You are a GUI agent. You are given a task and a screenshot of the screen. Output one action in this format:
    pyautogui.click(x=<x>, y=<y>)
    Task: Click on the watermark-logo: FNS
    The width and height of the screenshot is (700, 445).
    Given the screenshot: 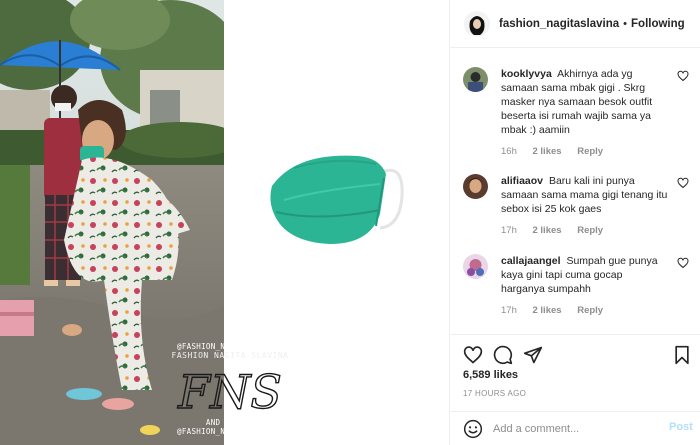 What is the action you would take?
    pyautogui.click(x=229, y=391)
    